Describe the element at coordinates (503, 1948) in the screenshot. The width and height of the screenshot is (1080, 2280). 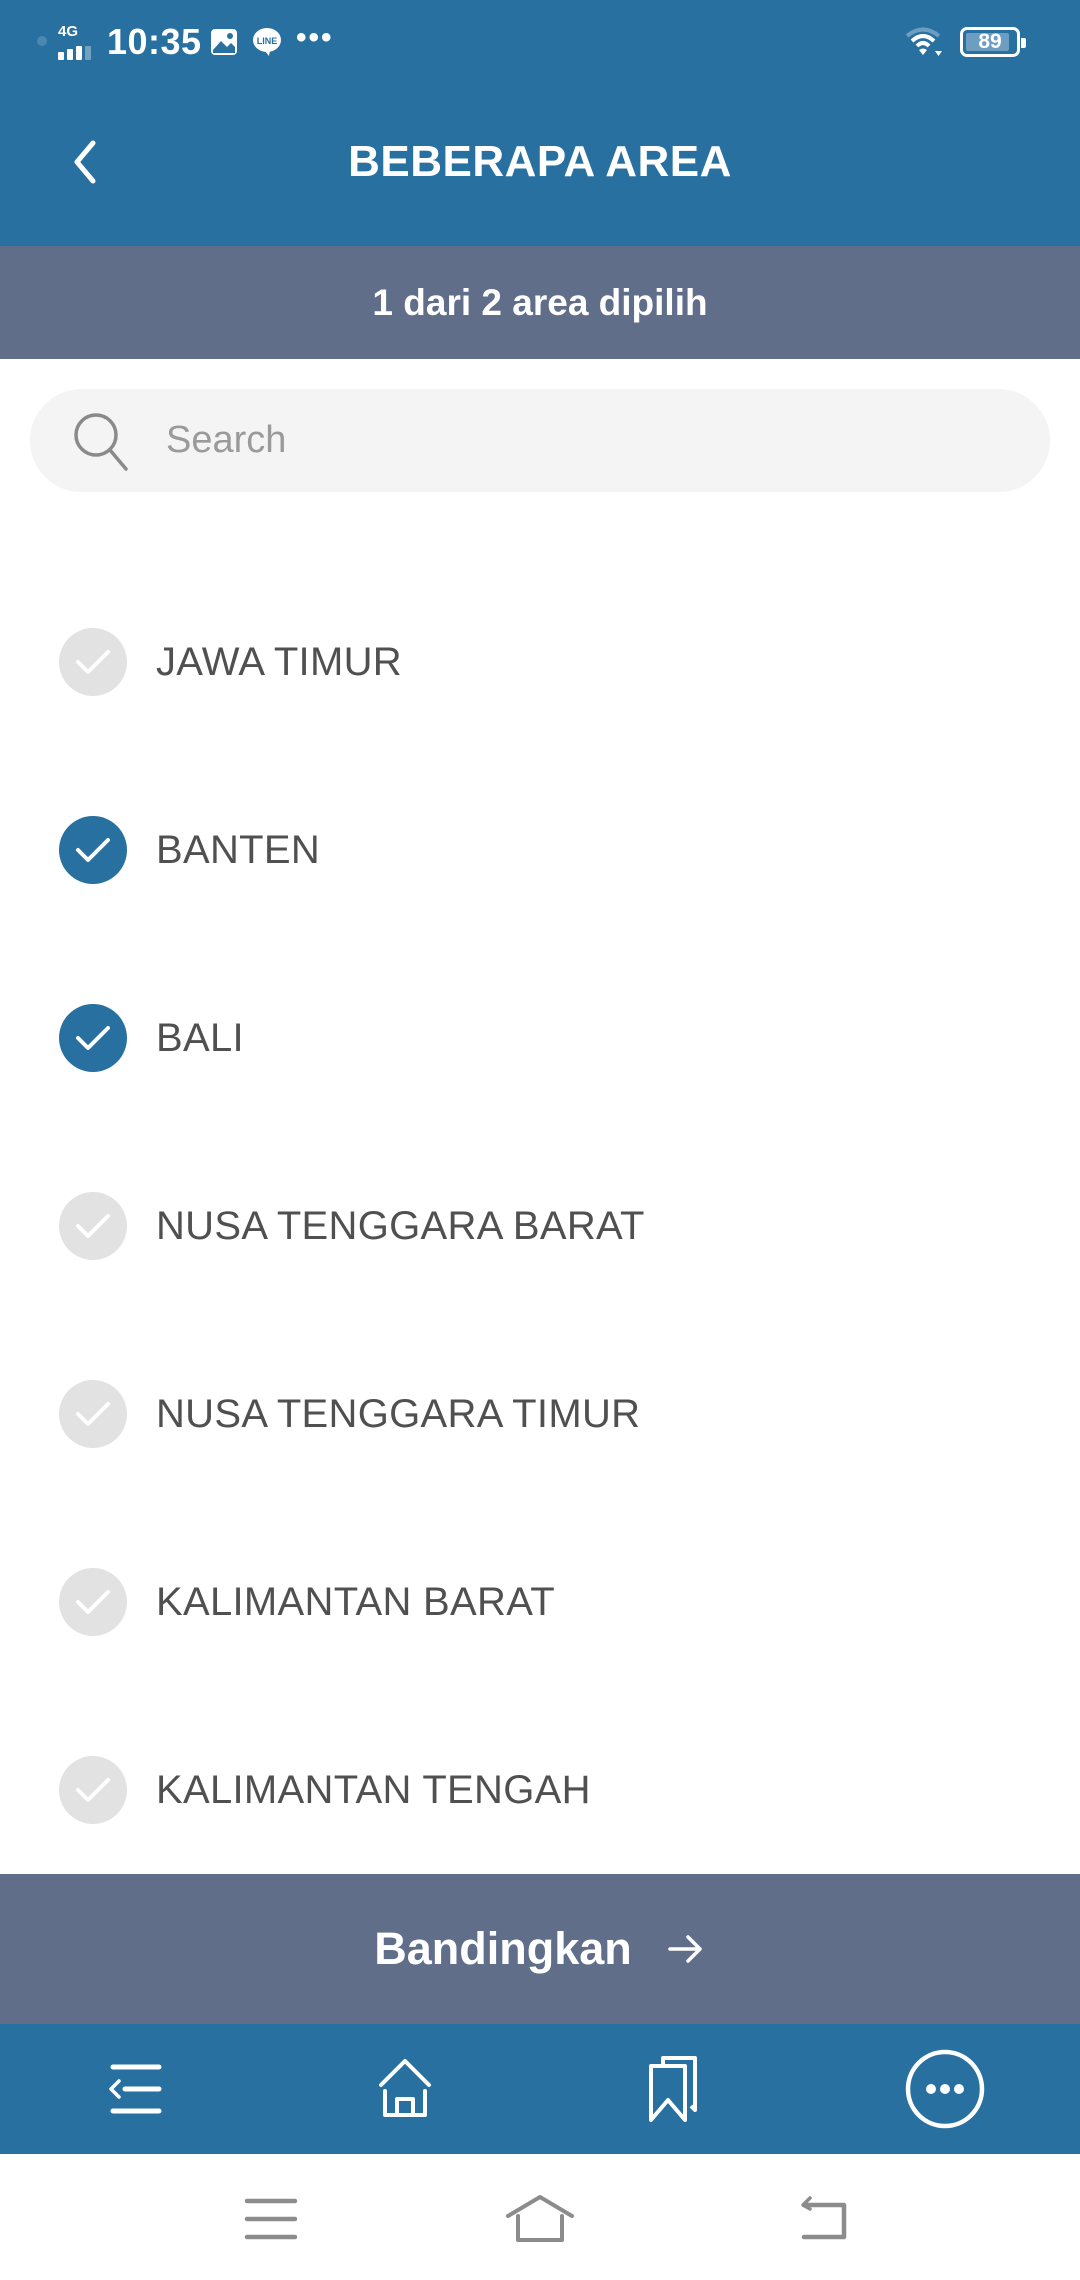
I see `compare-button-label: Bandingkan` at that location.